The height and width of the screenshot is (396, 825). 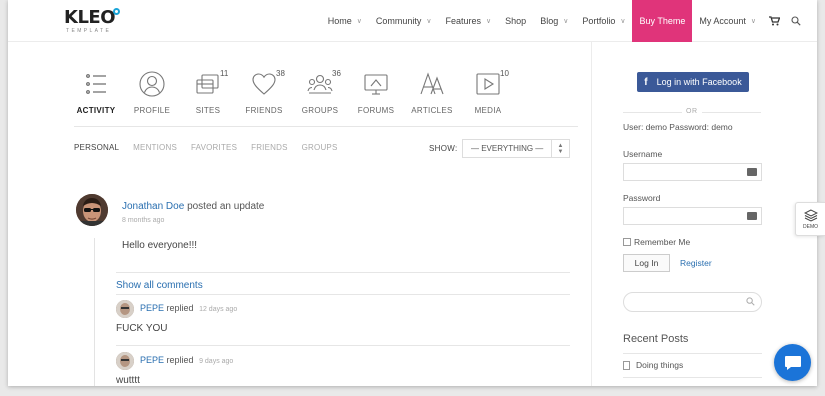 What do you see at coordinates (443, 148) in the screenshot?
I see `show-filter-label: SHOW:` at bounding box center [443, 148].